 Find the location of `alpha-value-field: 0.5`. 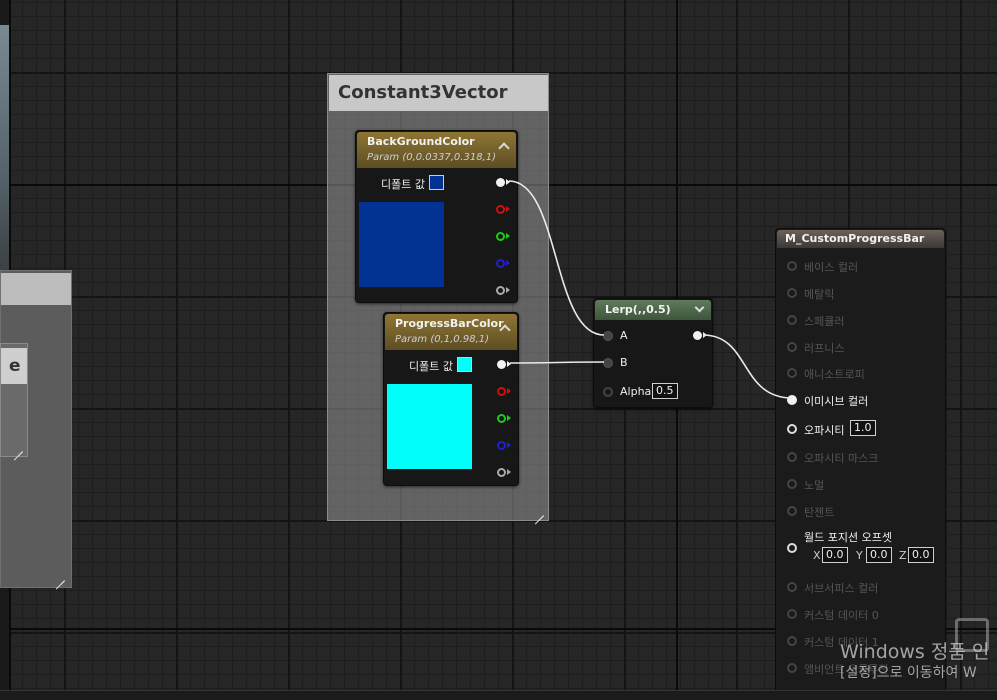

alpha-value-field: 0.5 is located at coordinates (665, 391).